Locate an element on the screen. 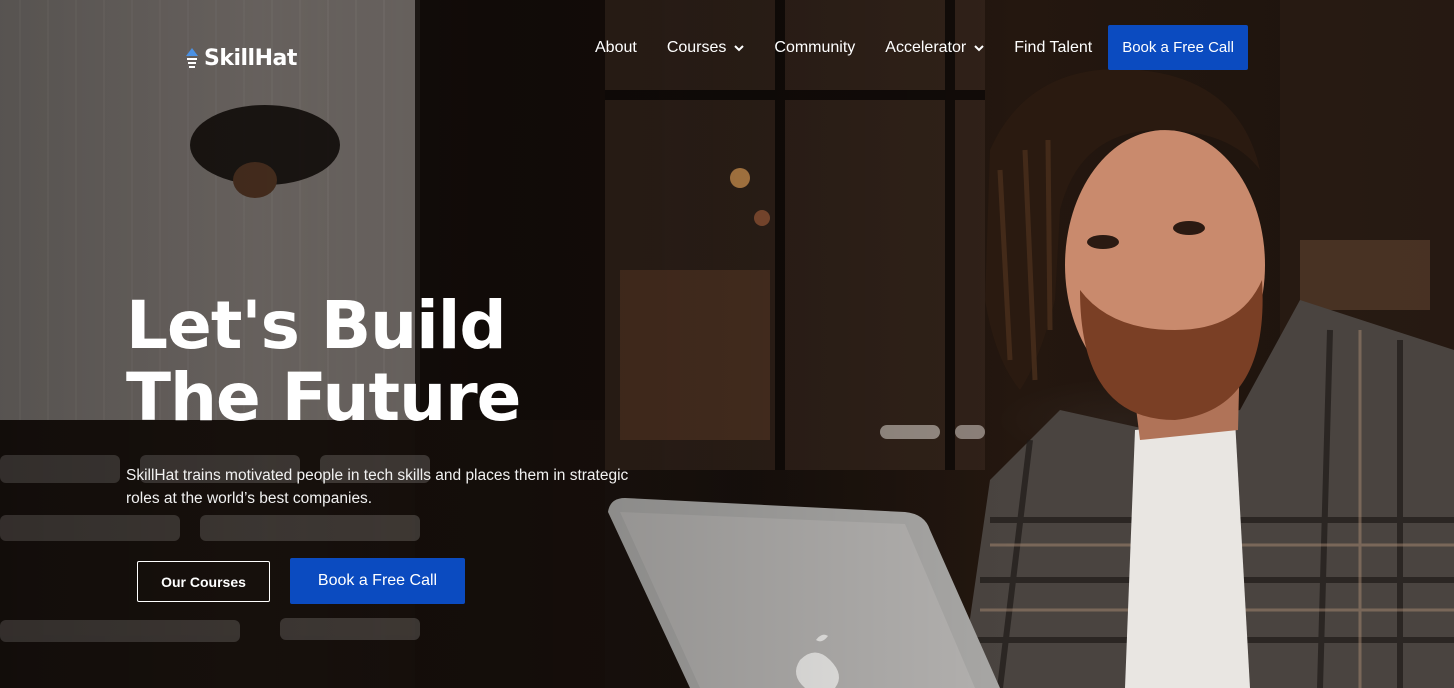  nav-item-find-talent: Find Talent is located at coordinates (1053, 48).